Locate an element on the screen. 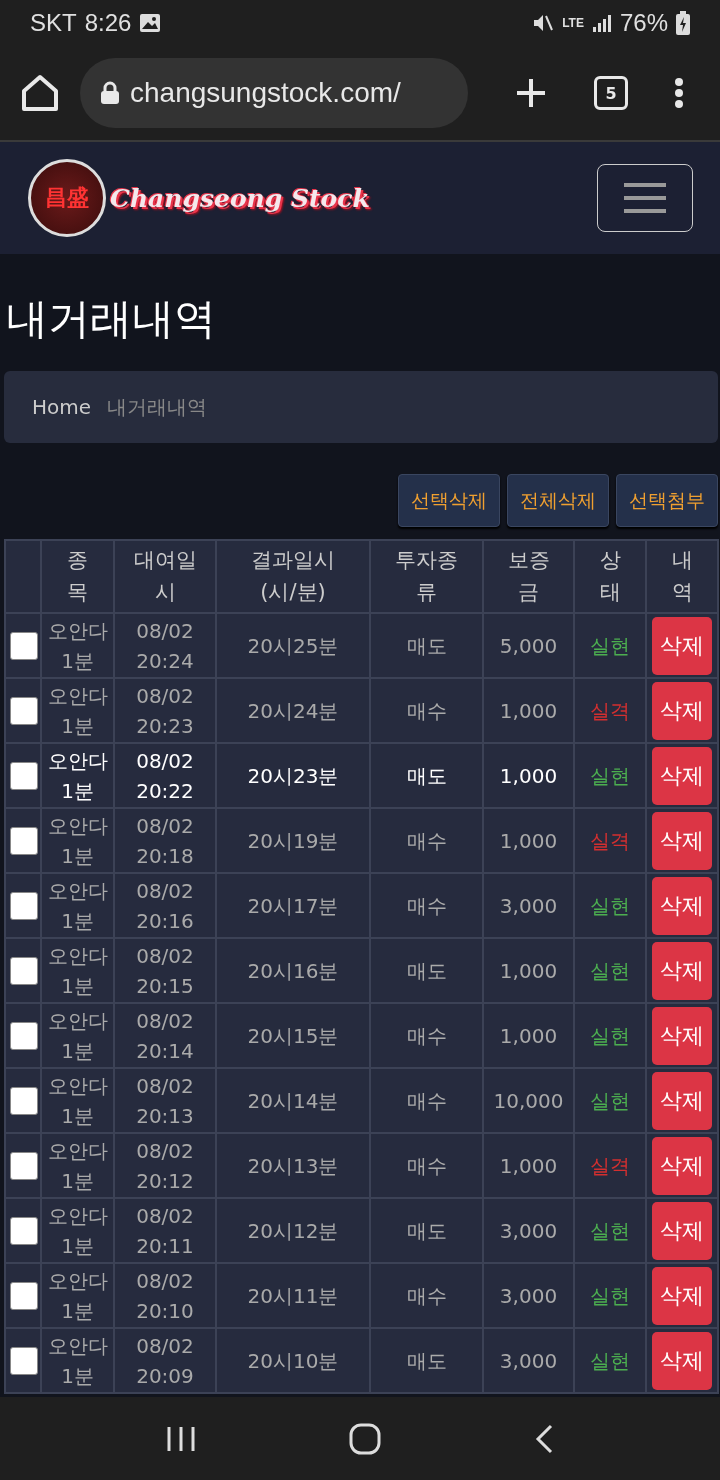 Image resolution: width=720 pixels, height=1480 pixels. table-cell: 08/02 20:09 is located at coordinates (165, 1361).